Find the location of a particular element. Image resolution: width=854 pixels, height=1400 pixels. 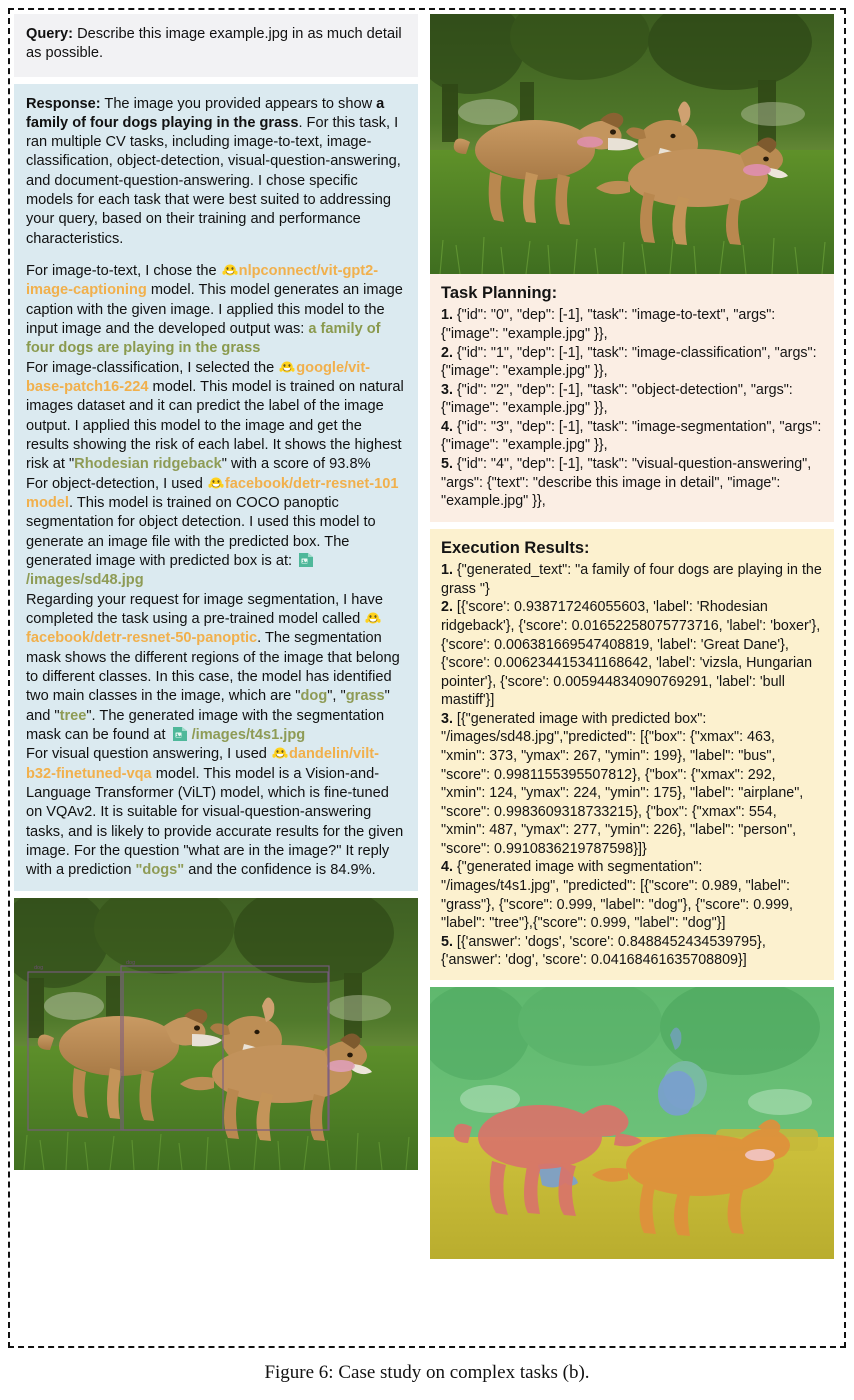

p5-image-path: /images/t4s1.jpg is located at coordinates (248, 735).